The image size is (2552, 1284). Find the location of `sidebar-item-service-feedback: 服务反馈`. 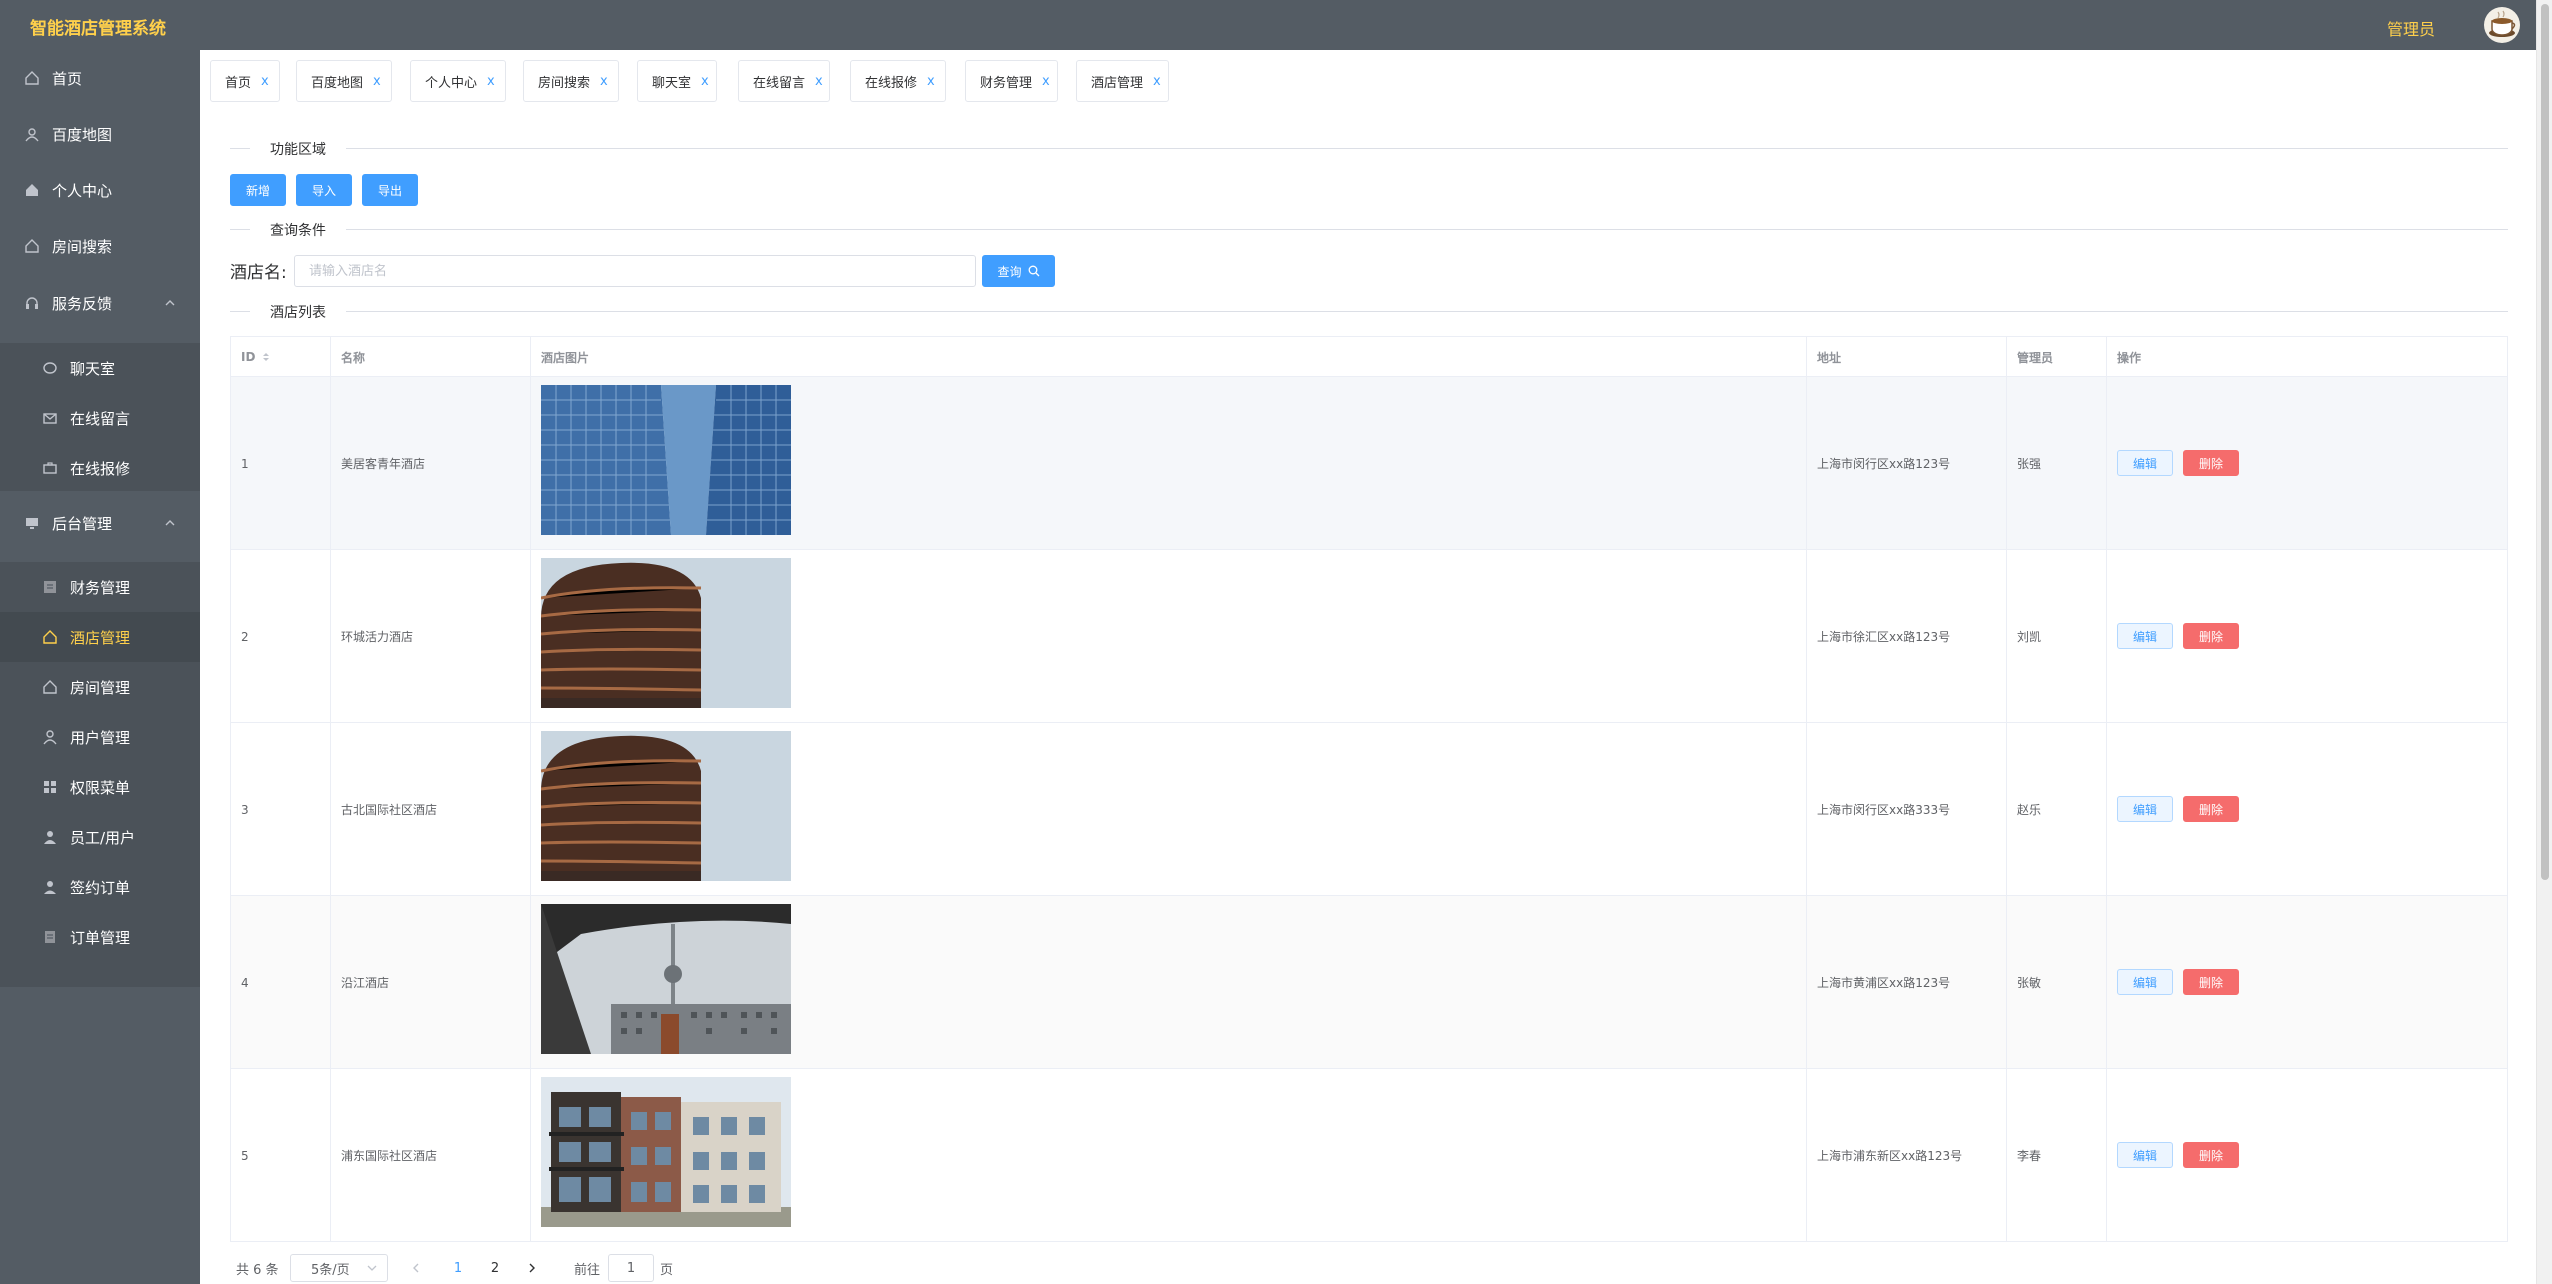

sidebar-item-service-feedback: 服务反馈 is located at coordinates (100, 303).